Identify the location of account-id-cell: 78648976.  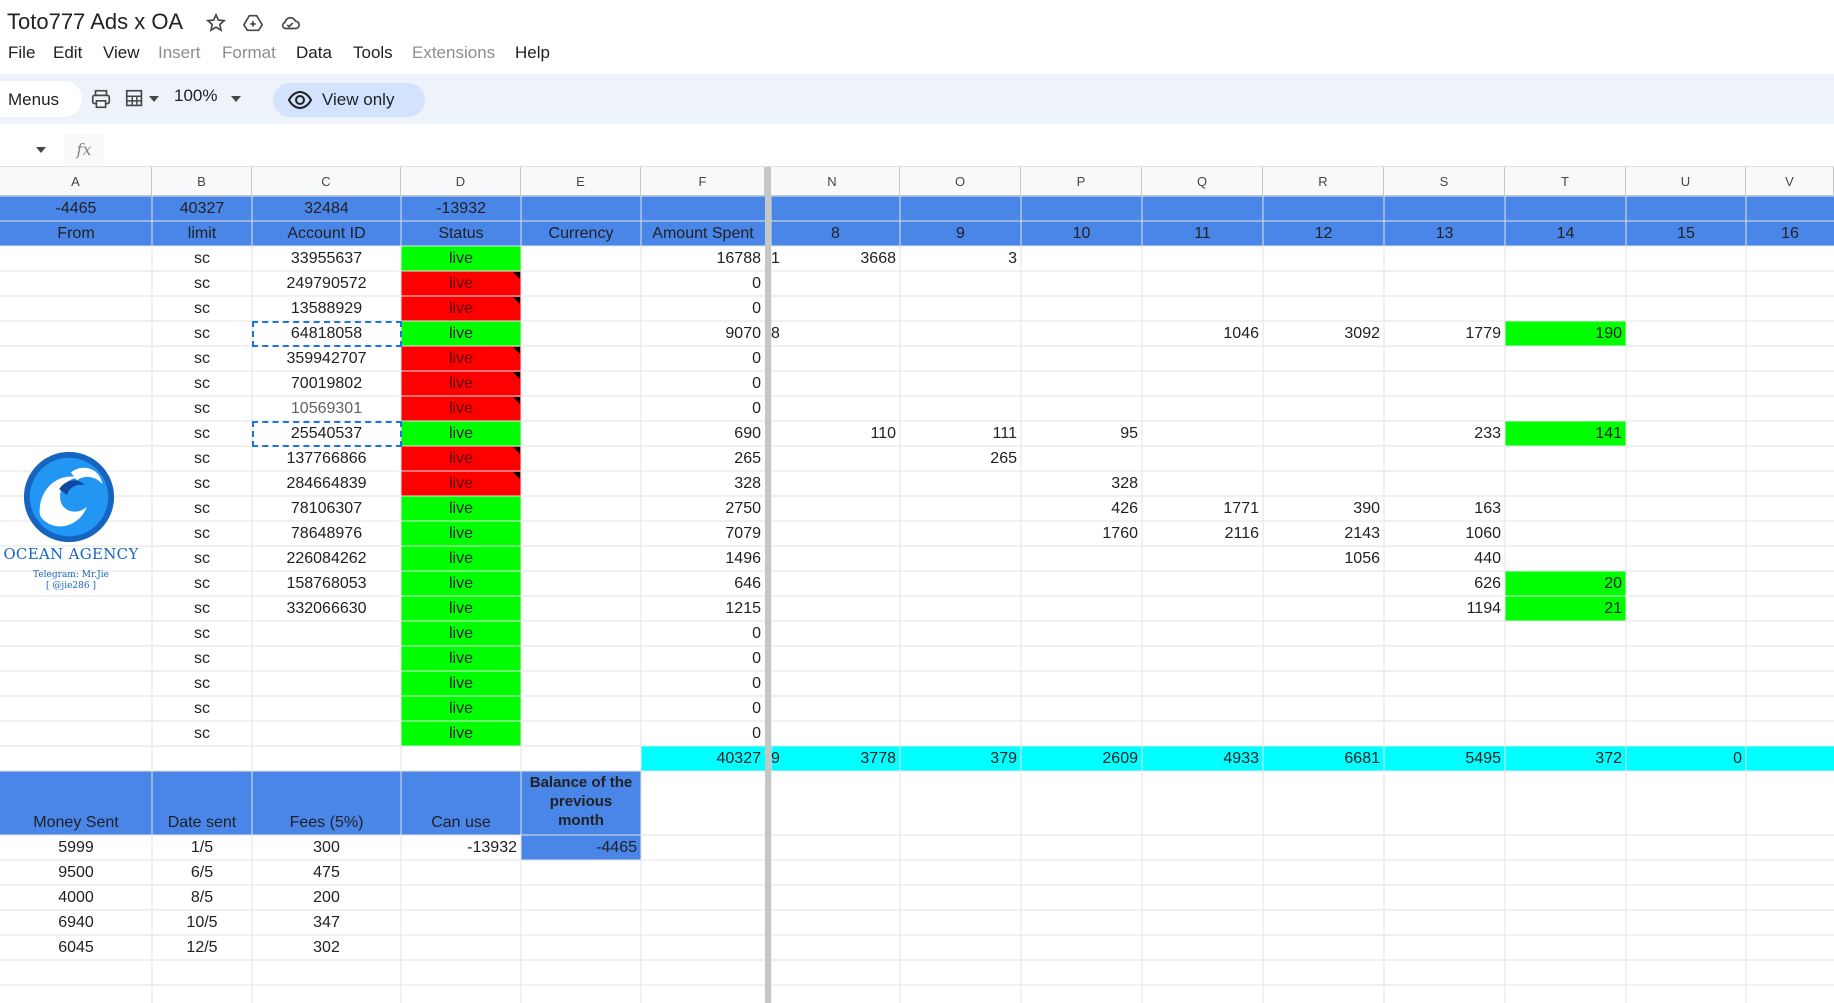
(326, 533).